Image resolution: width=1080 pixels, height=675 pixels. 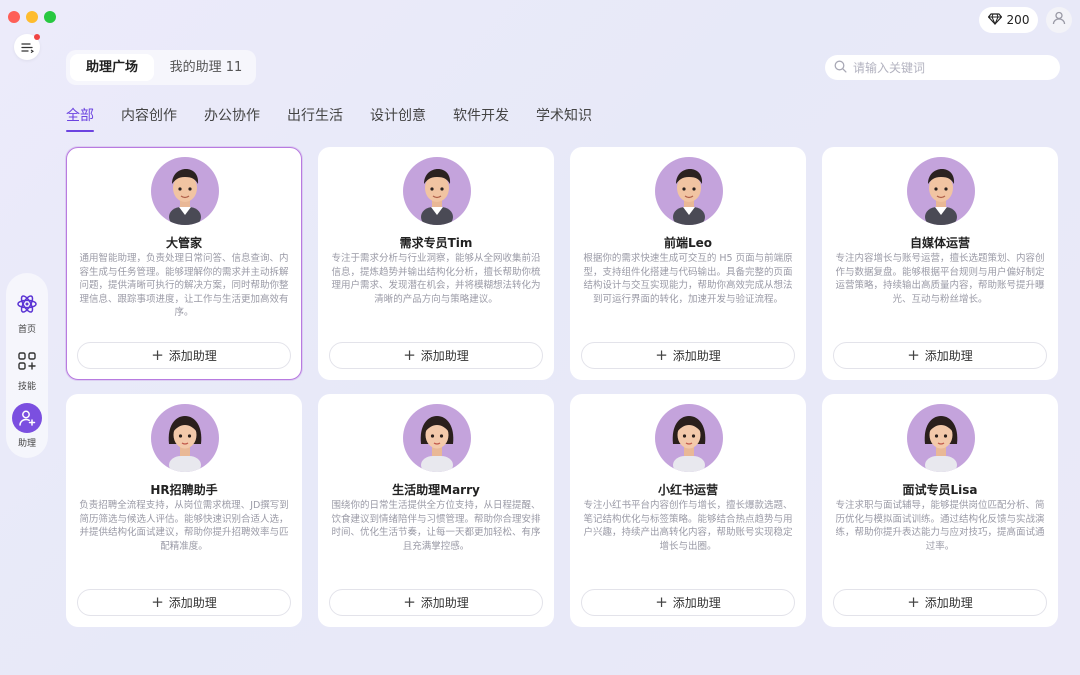 I want to click on menu-button, so click(x=27, y=47).